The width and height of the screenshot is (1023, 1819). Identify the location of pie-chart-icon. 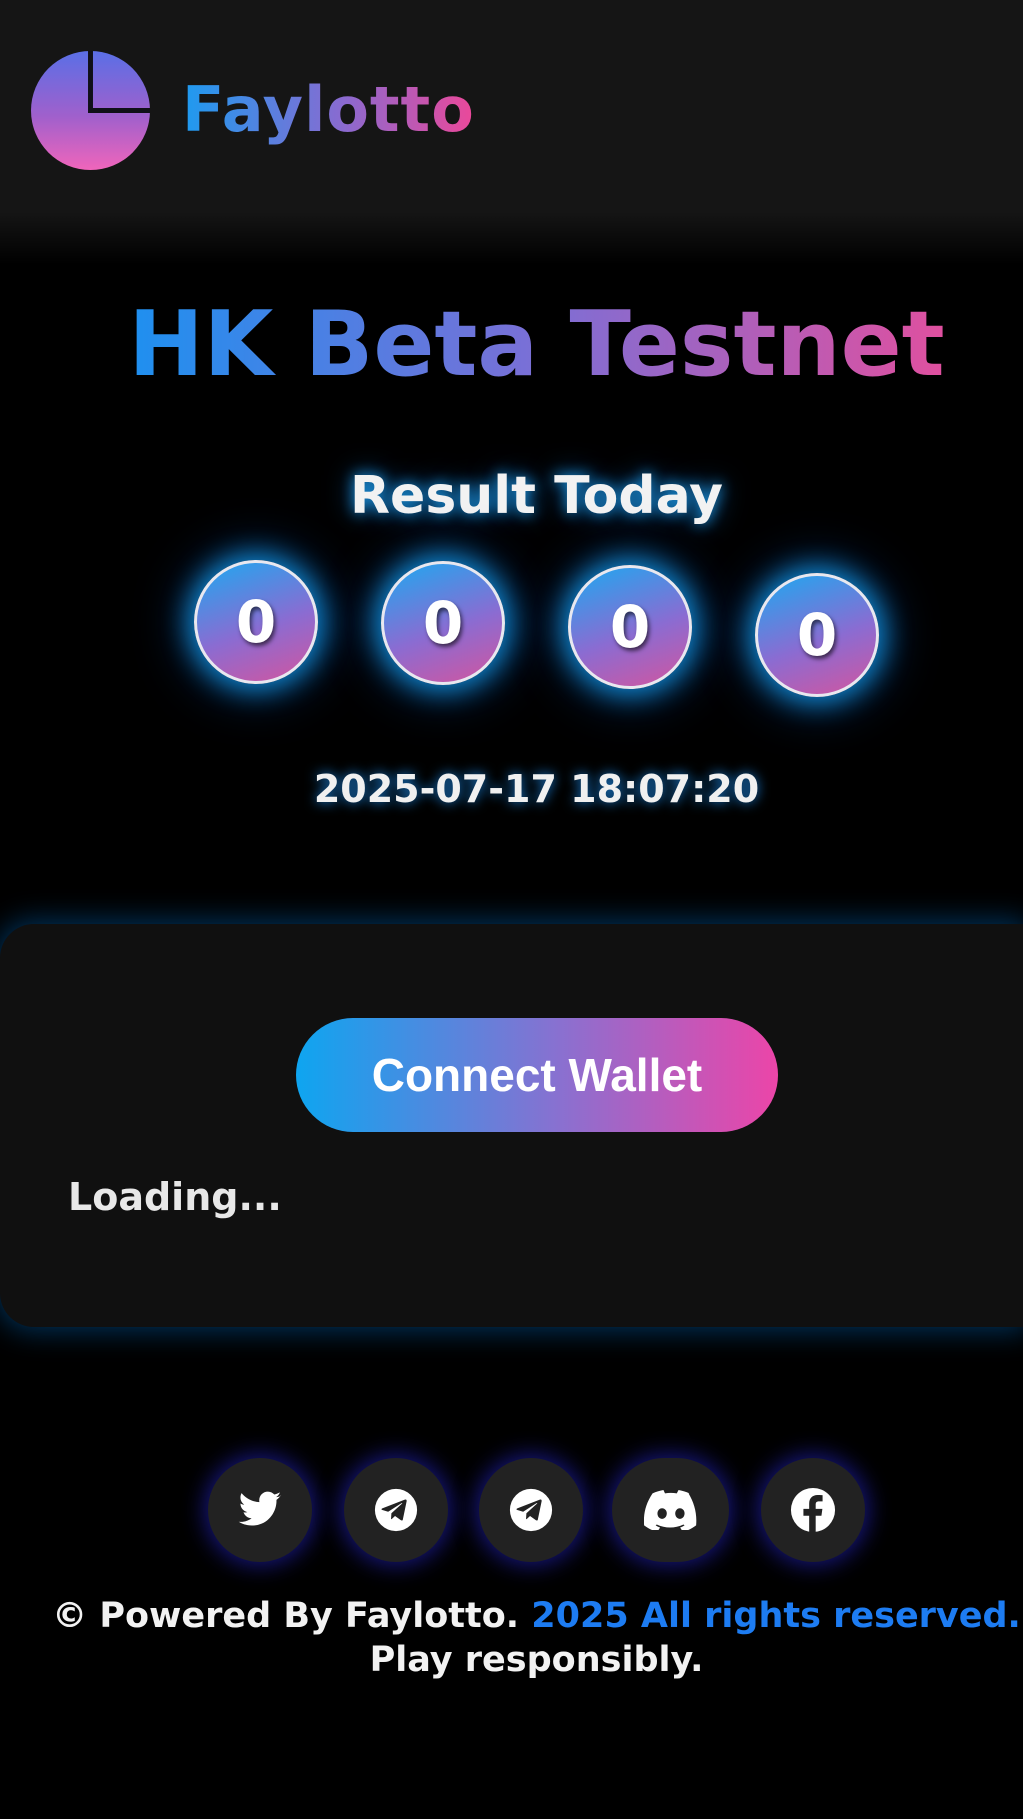
(90, 110).